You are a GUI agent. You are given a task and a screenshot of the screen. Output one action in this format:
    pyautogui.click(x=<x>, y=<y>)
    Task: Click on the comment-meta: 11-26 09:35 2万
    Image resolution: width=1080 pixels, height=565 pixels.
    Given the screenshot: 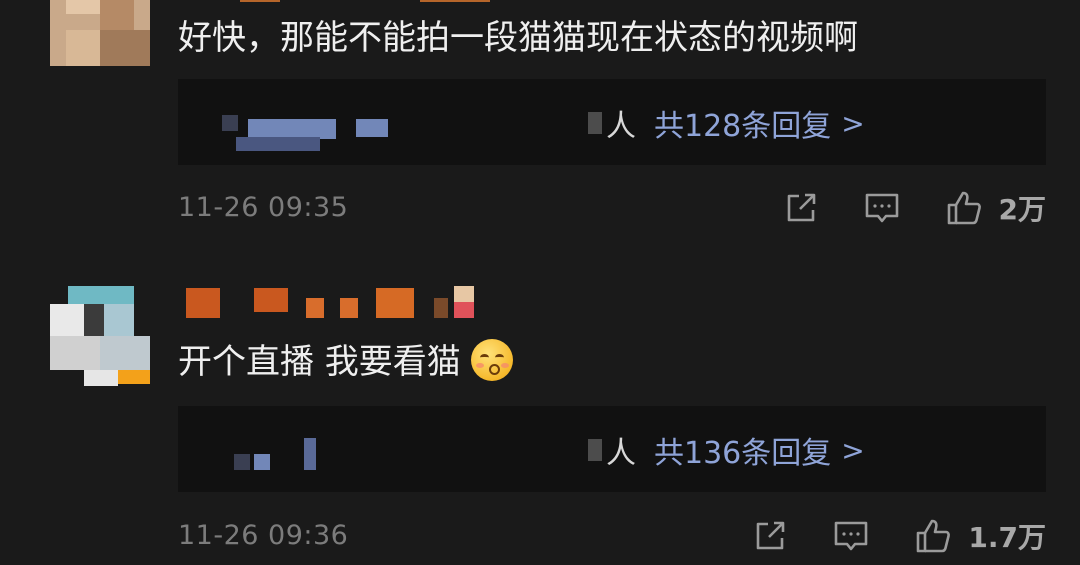 What is the action you would take?
    pyautogui.click(x=612, y=208)
    